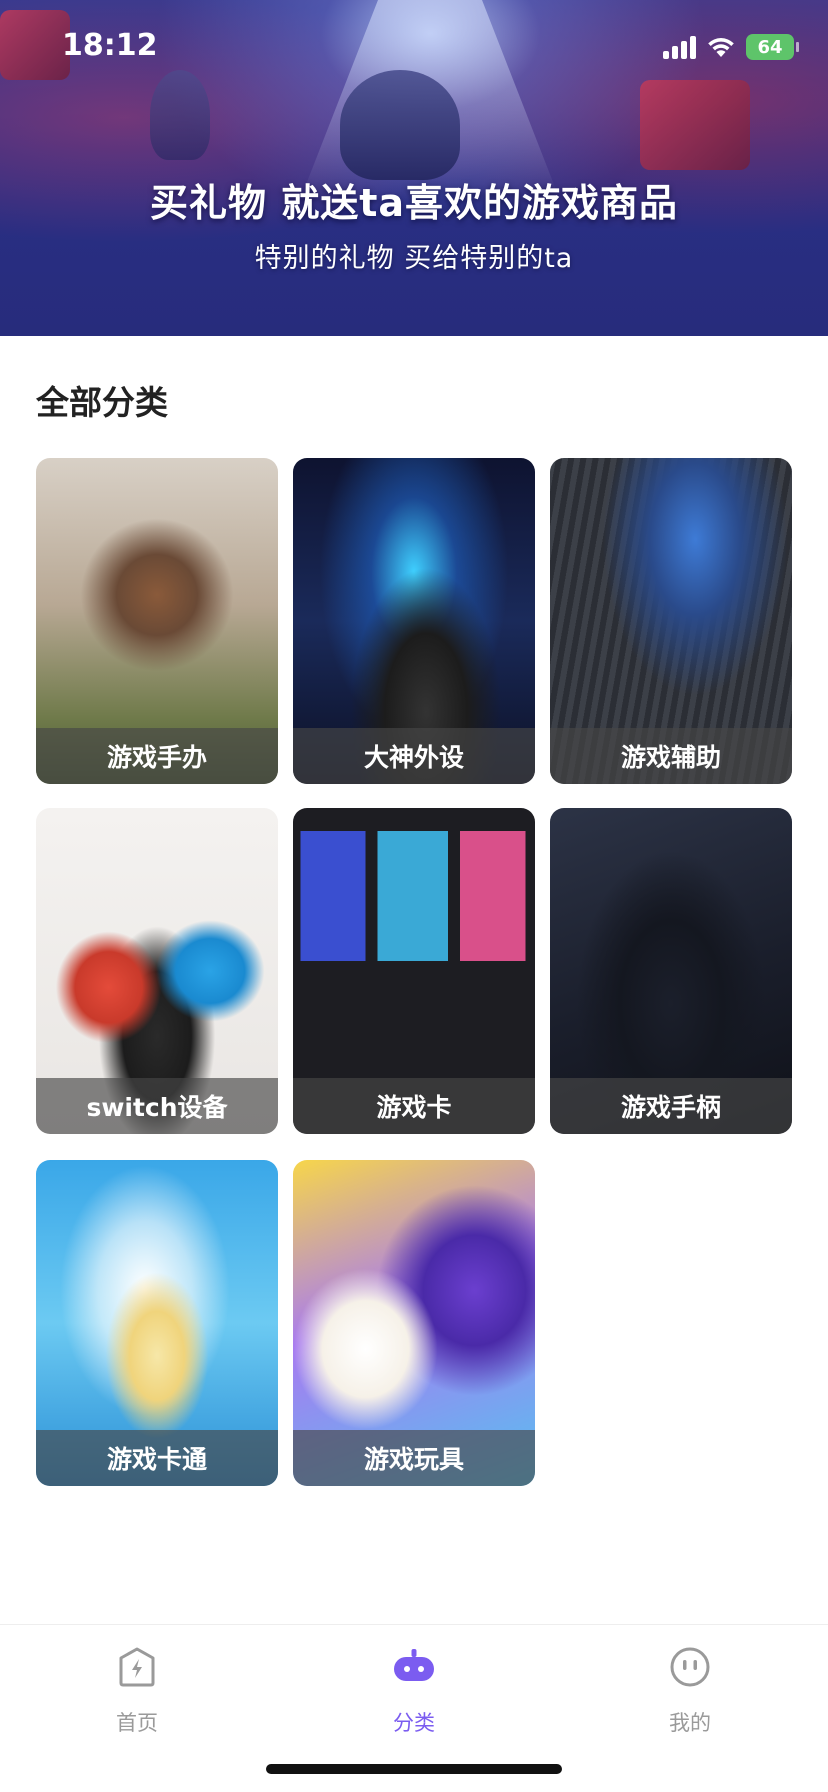 The image size is (828, 1792). Describe the element at coordinates (690, 1691) in the screenshot. I see `tab-mine: 我的` at that location.